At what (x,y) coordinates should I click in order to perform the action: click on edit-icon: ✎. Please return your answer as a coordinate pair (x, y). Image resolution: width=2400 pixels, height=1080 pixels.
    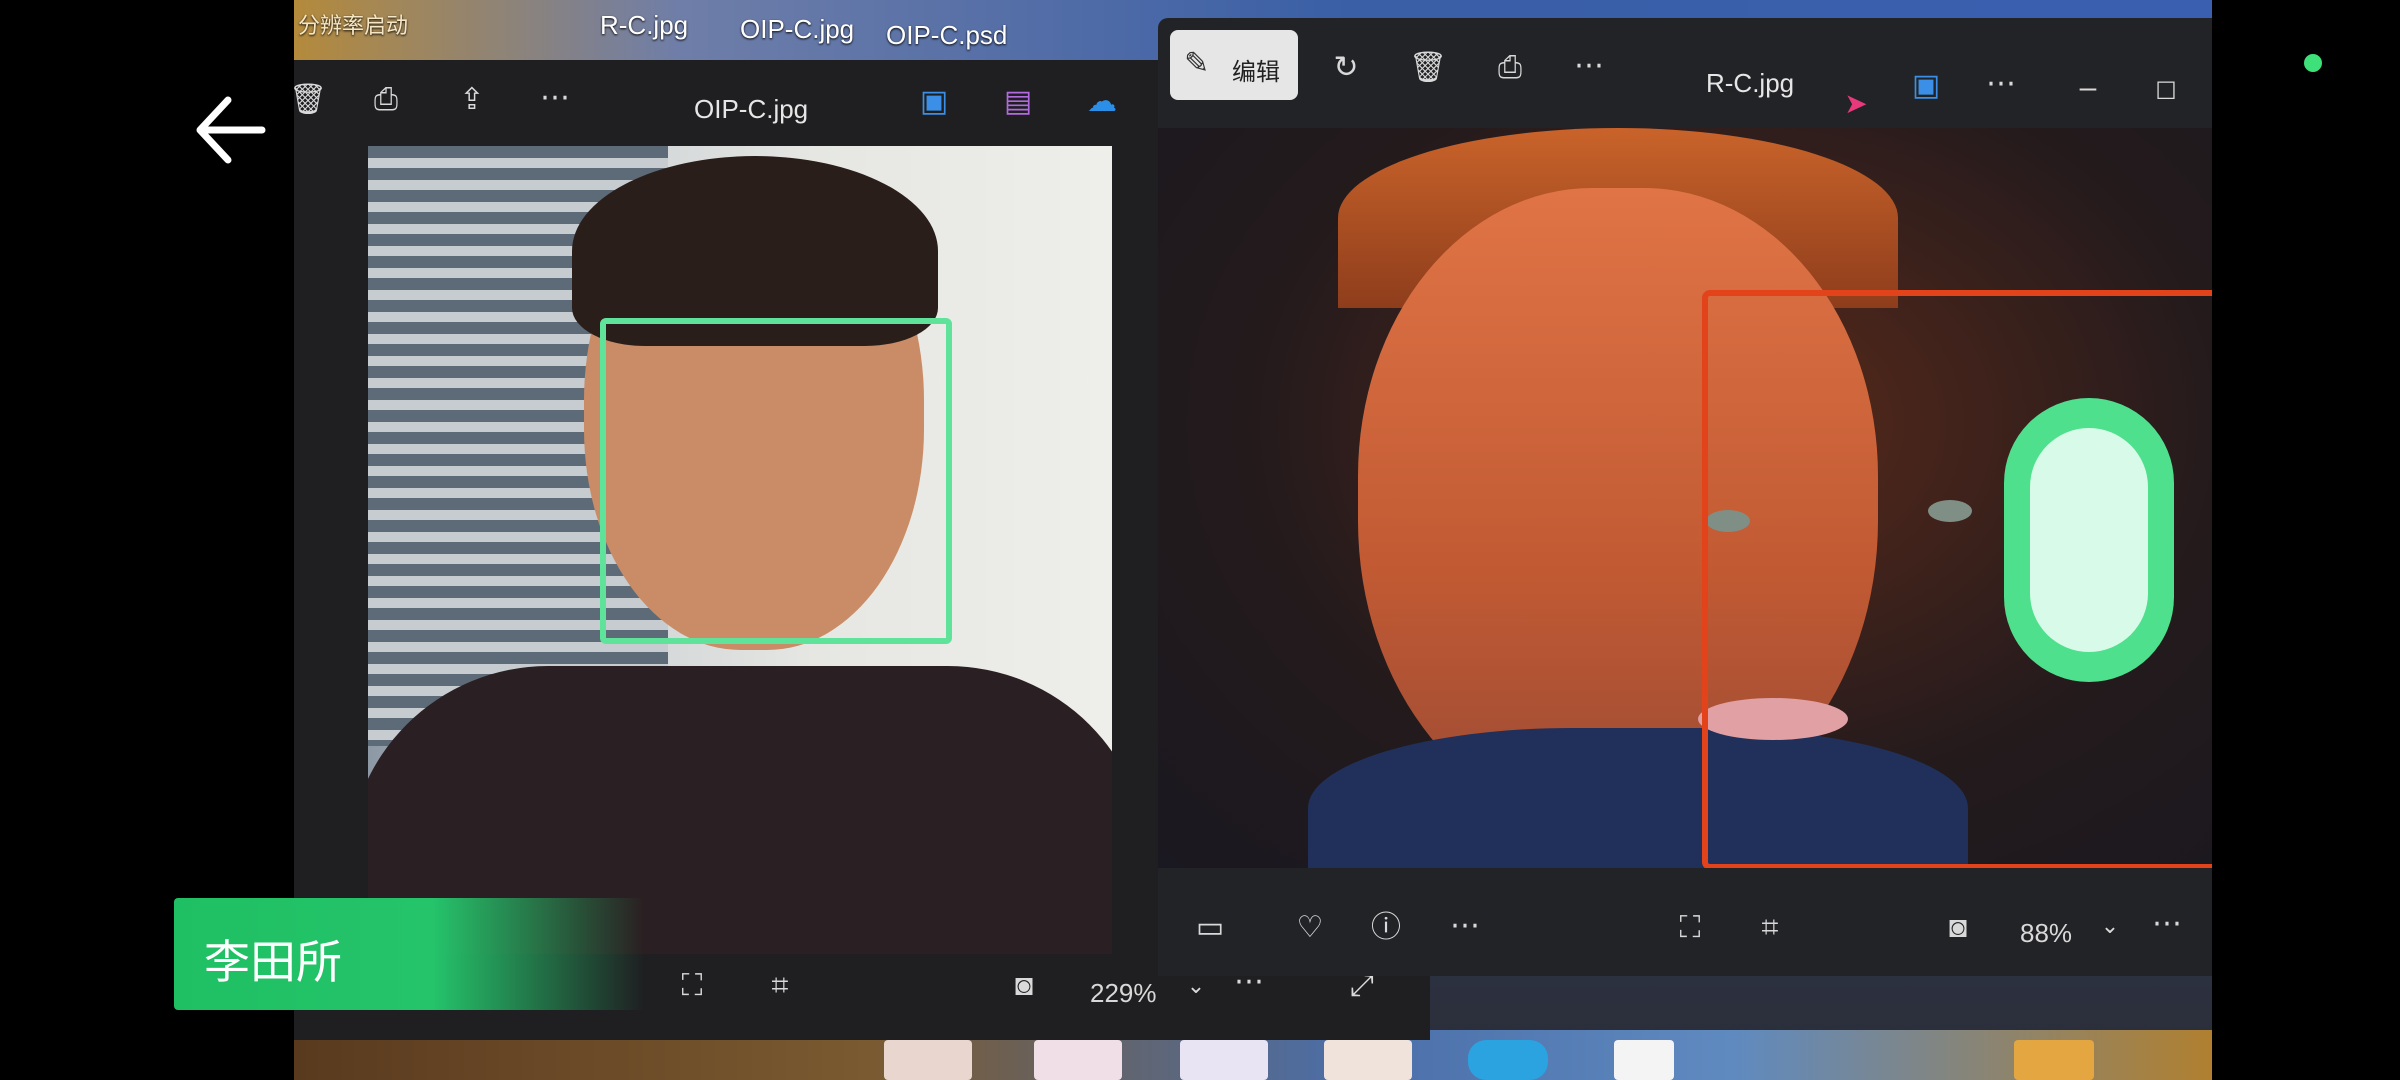
    Looking at the image, I should click on (1197, 63).